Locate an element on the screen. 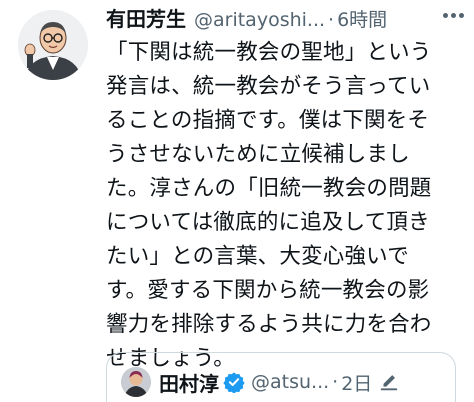  tweet-text-line: 響力を排除するよう共に力を合わ is located at coordinates (269, 324).